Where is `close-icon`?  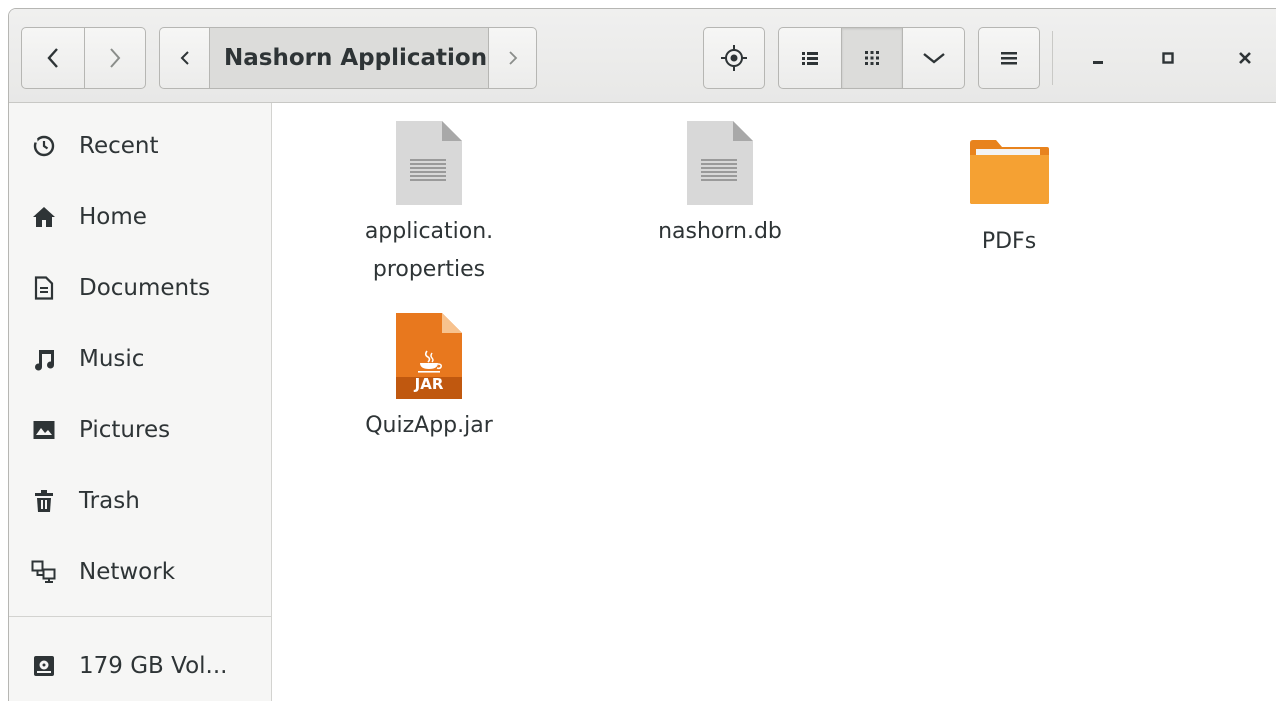
close-icon is located at coordinates (1245, 58).